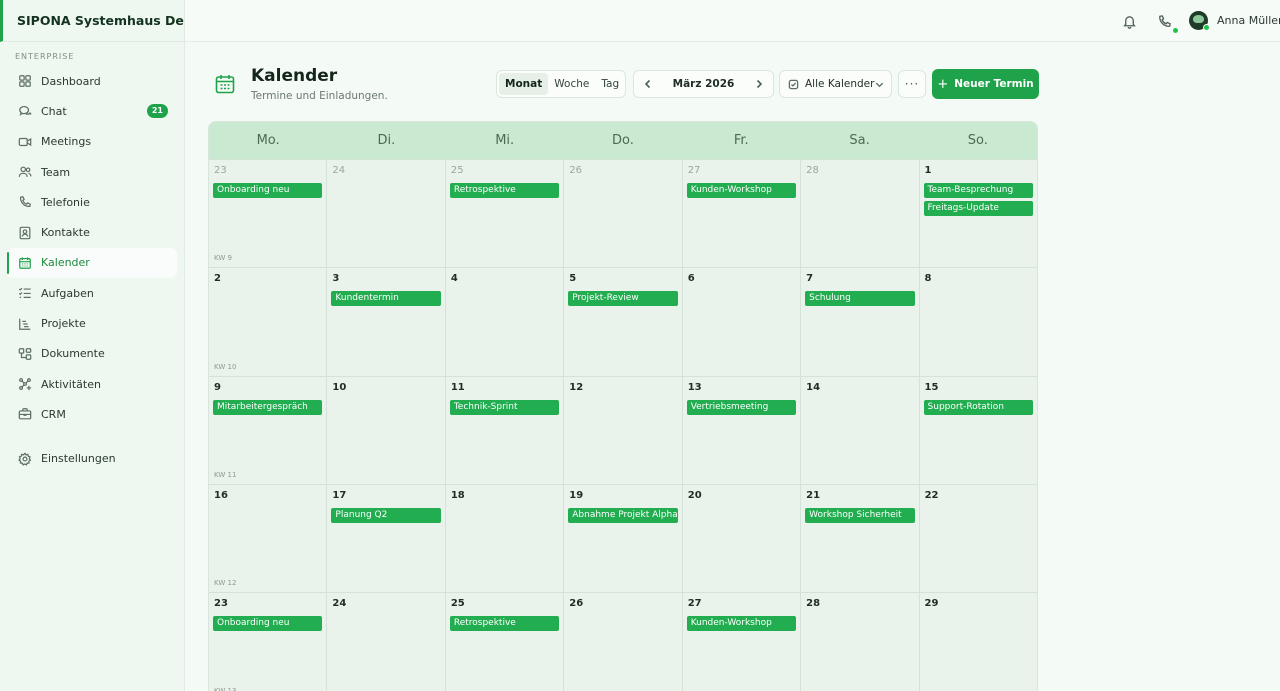 The height and width of the screenshot is (691, 1280). Describe the element at coordinates (859, 430) in the screenshot. I see `calendar-day-cell: 14` at that location.